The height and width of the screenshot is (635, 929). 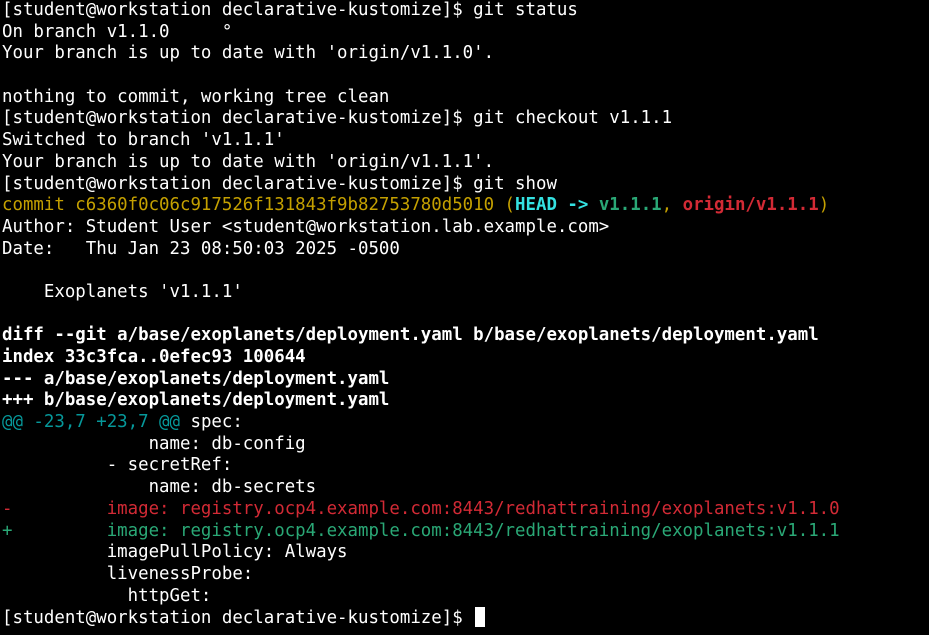 I want to click on terminal-line: name: db-secrets, so click(x=465, y=488).